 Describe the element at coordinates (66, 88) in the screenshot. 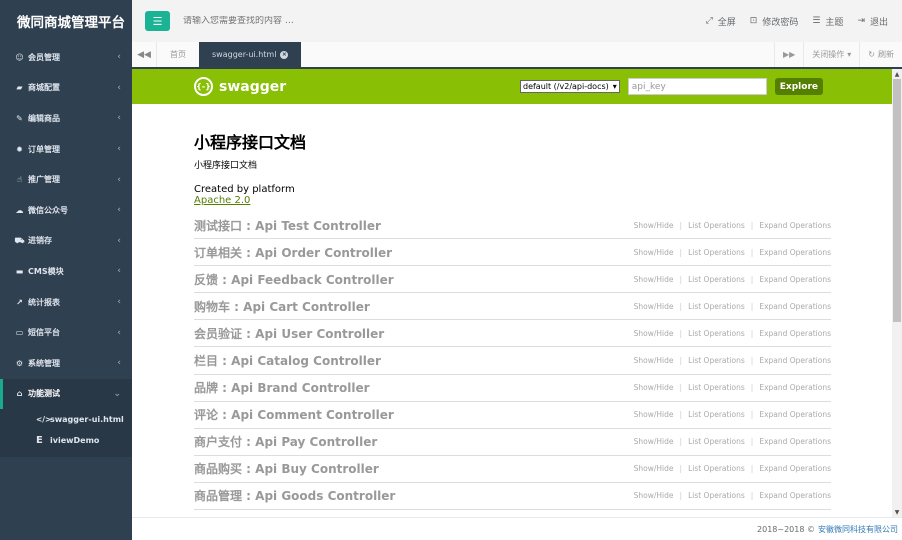

I see `sidebar-item-mall-config: ▰ 商城配置 ‹` at that location.